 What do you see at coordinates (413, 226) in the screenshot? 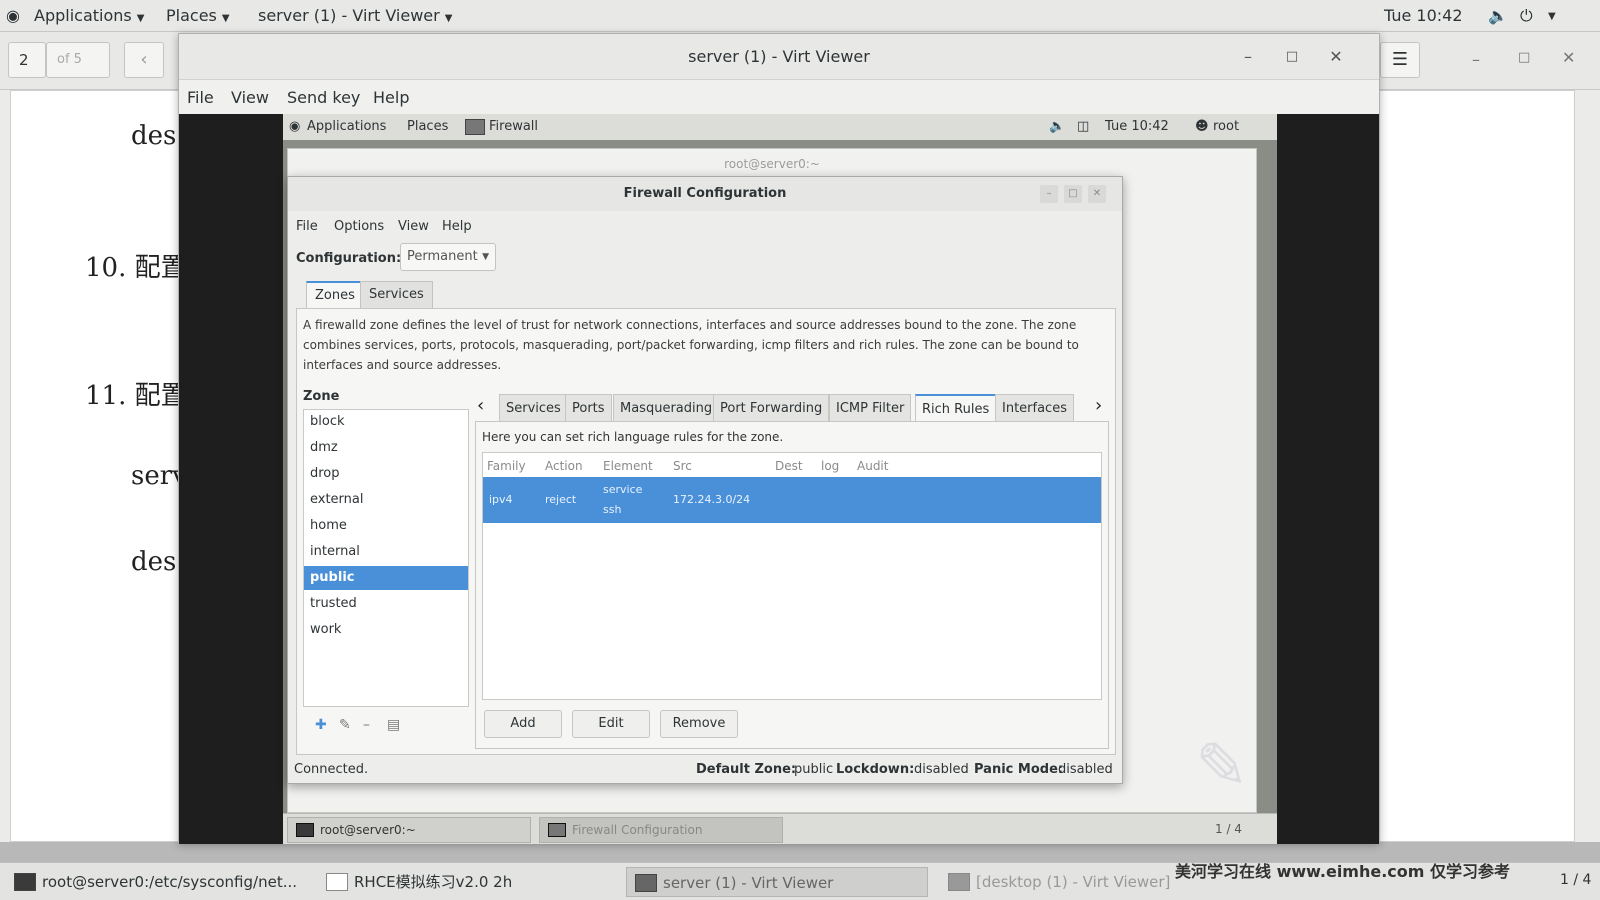
I see `fw-menu-view: View` at bounding box center [413, 226].